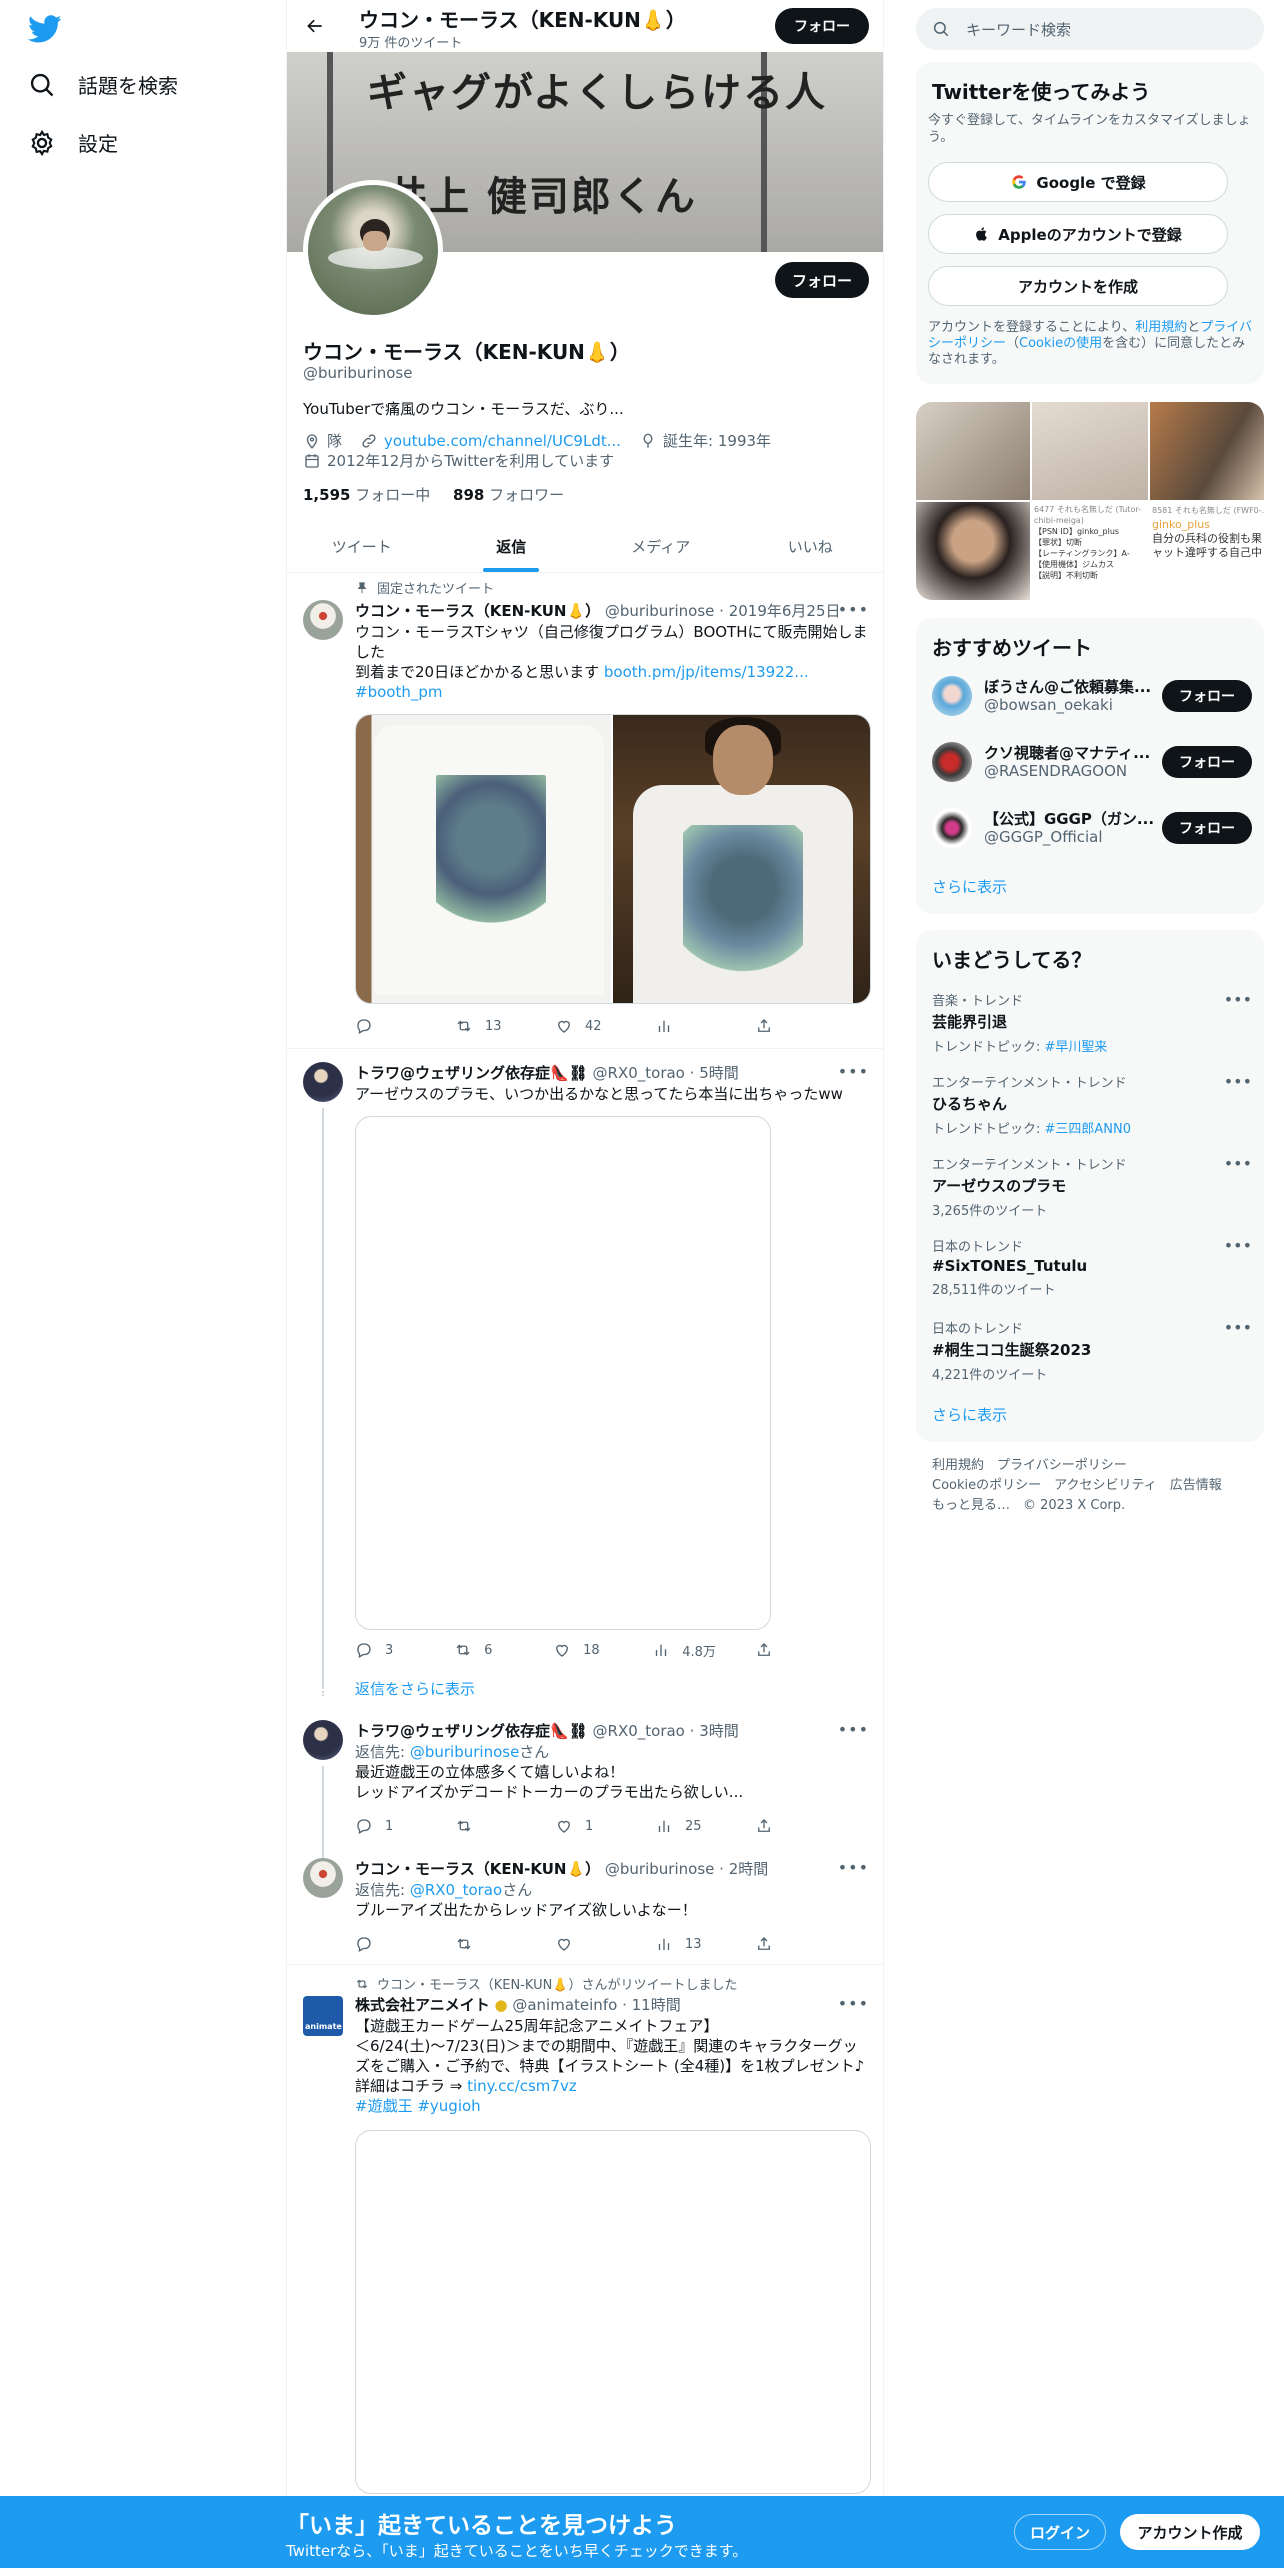  Describe the element at coordinates (366, 495) in the screenshot. I see `following-link: 1,595 フォロー中` at that location.